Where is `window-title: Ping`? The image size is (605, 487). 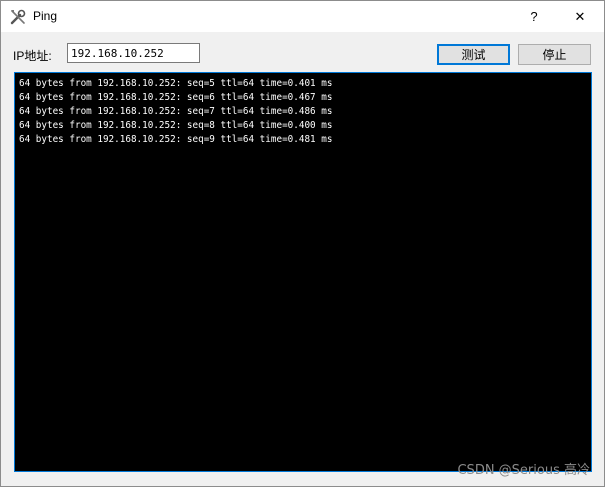 window-title: Ping is located at coordinates (45, 16).